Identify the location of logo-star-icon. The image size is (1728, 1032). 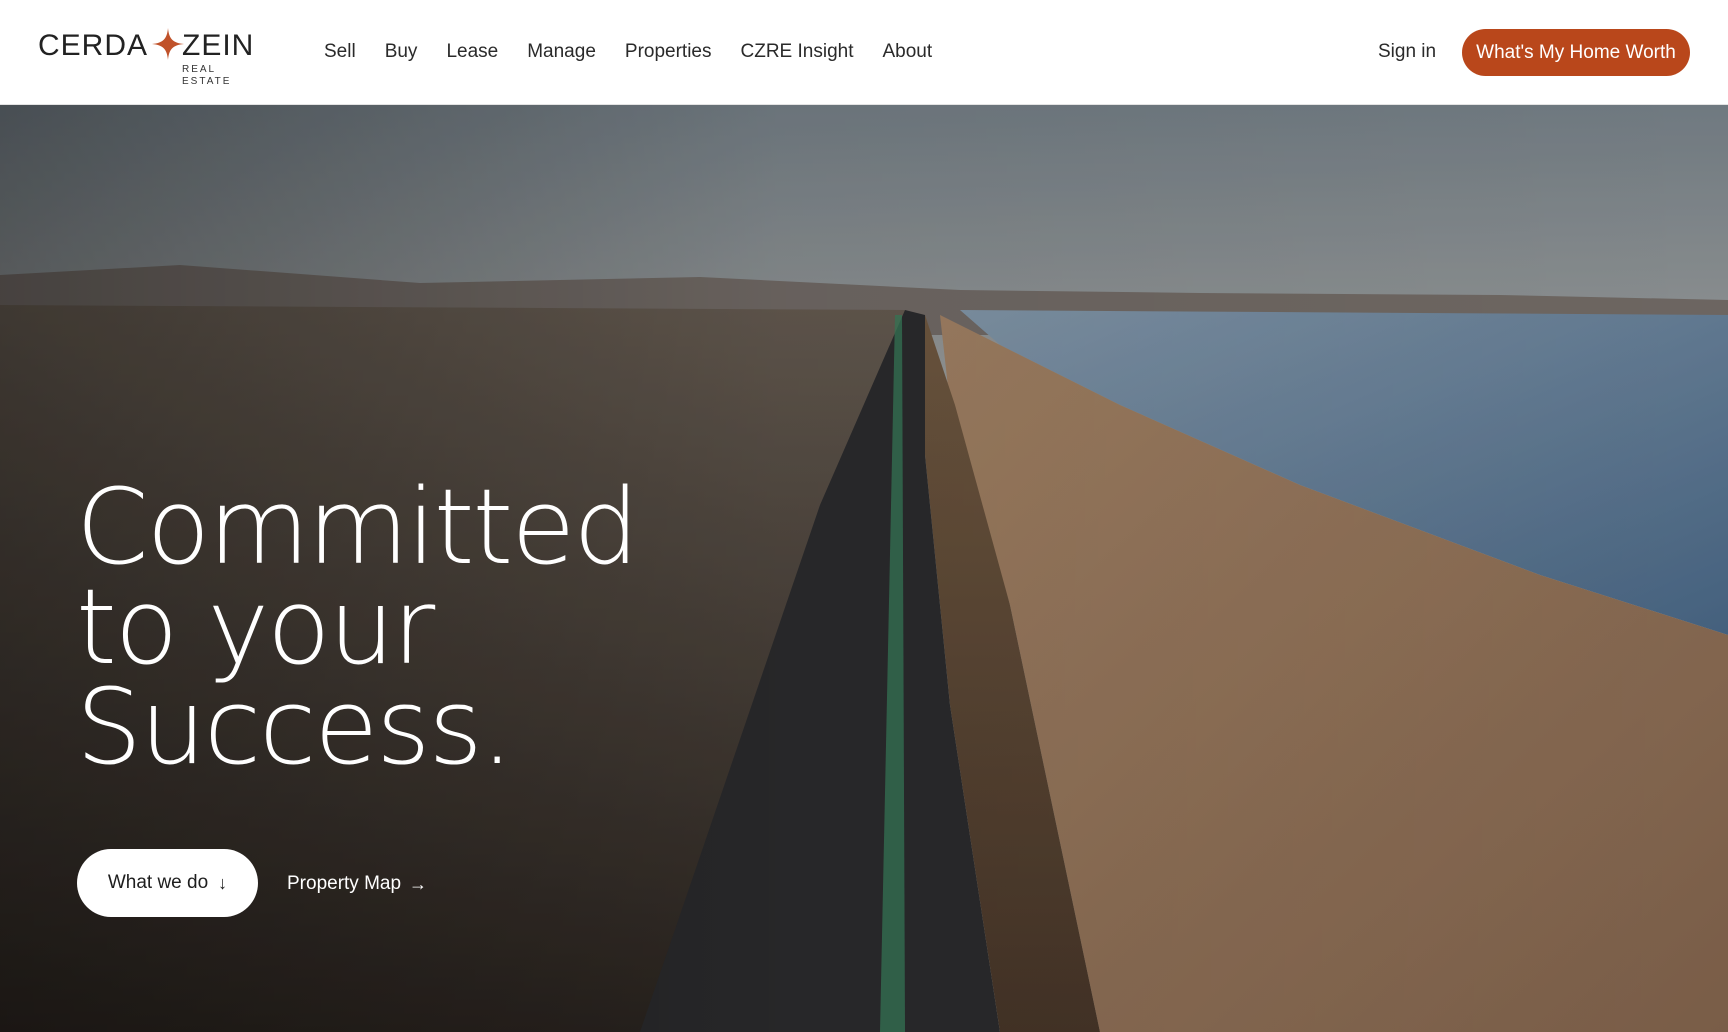
(168, 44).